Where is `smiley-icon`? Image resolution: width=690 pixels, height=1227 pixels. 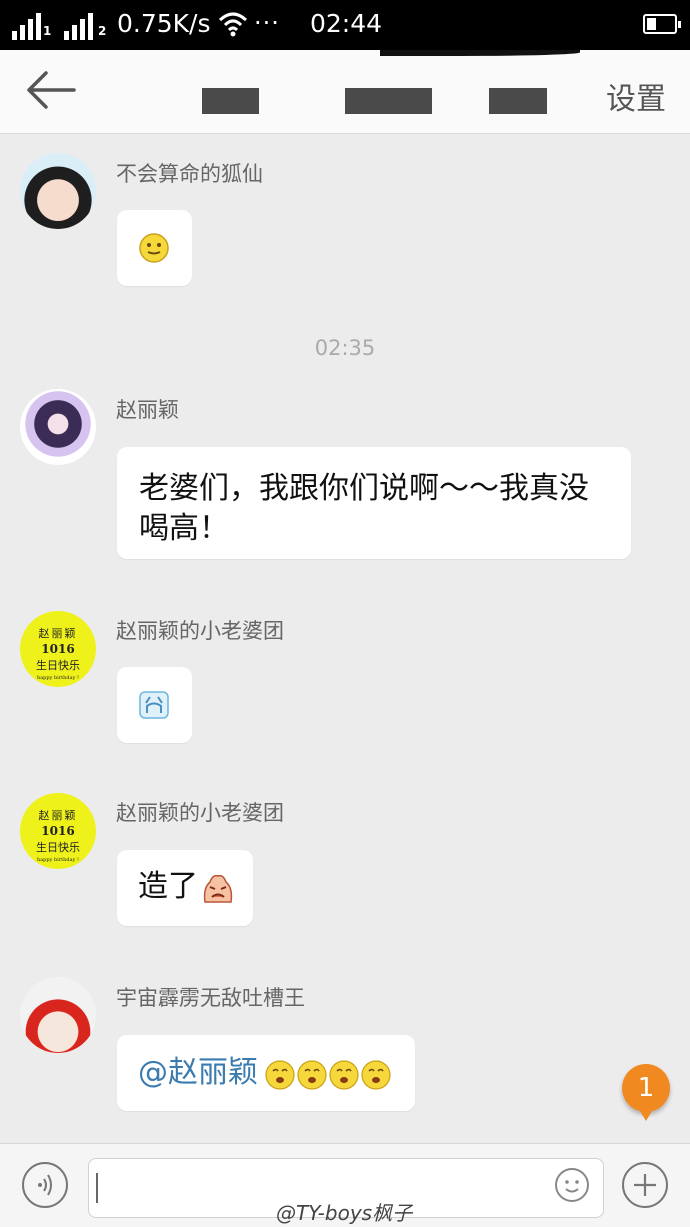 smiley-icon is located at coordinates (572, 1186).